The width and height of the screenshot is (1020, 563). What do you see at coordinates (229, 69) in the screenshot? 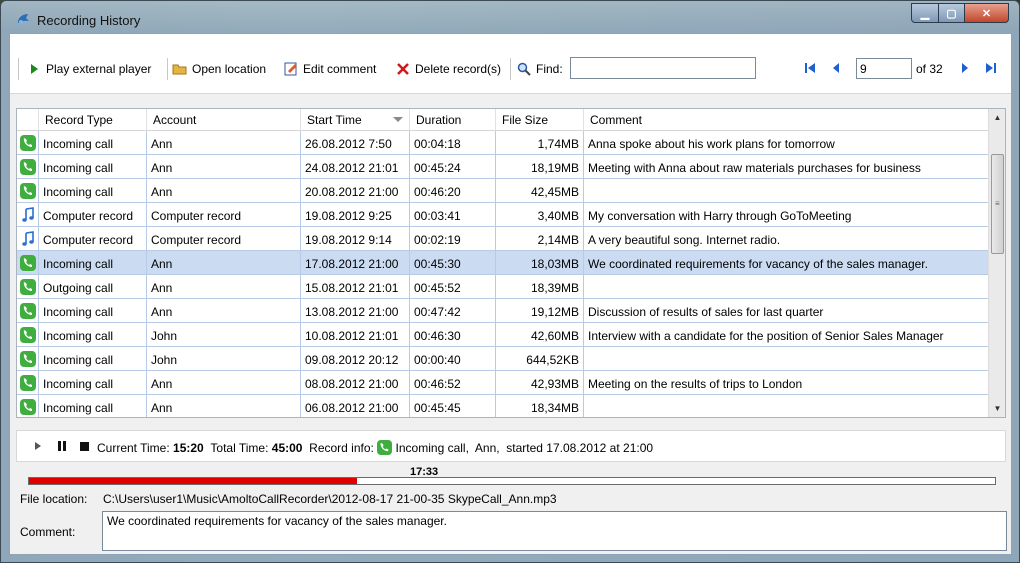
I see `open-location-label: Open location` at bounding box center [229, 69].